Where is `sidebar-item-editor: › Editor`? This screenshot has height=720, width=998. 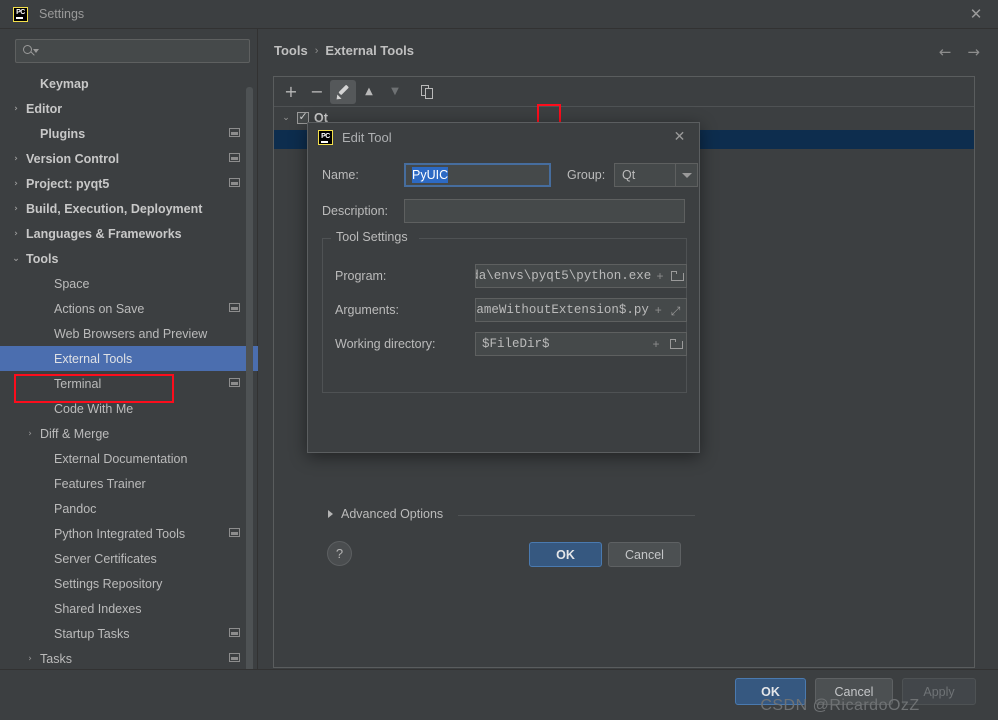 sidebar-item-editor: › Editor is located at coordinates (129, 108).